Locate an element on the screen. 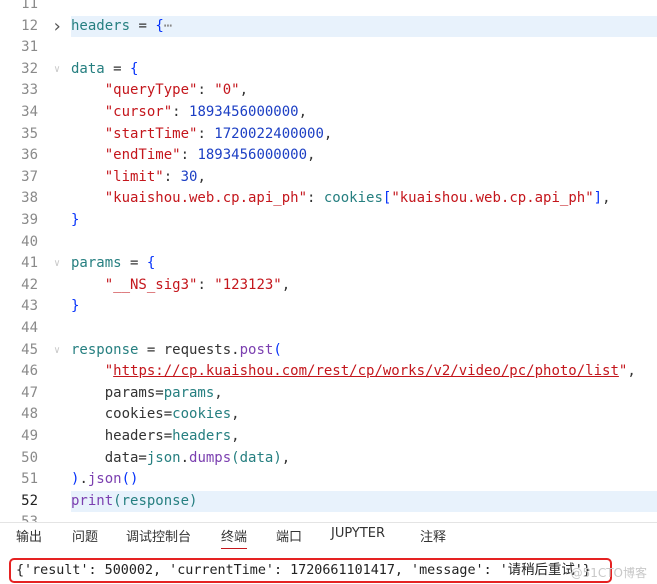 The image size is (657, 584). code-token: ⋯ is located at coordinates (168, 25).